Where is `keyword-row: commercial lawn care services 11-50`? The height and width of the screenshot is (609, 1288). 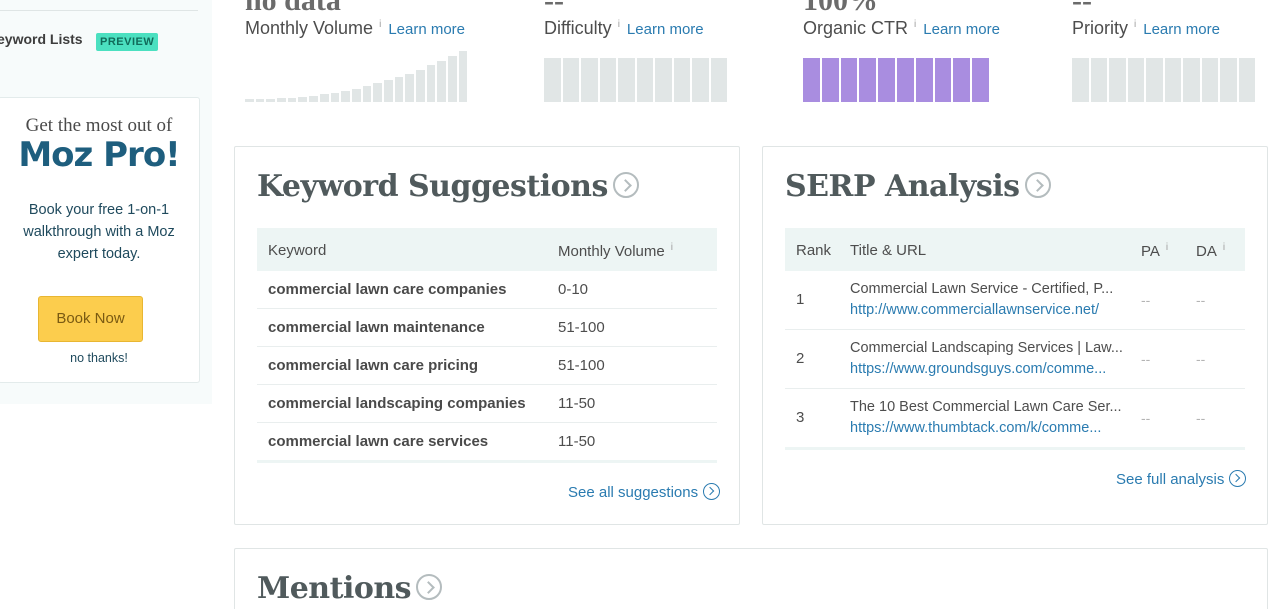 keyword-row: commercial lawn care services 11-50 is located at coordinates (487, 442).